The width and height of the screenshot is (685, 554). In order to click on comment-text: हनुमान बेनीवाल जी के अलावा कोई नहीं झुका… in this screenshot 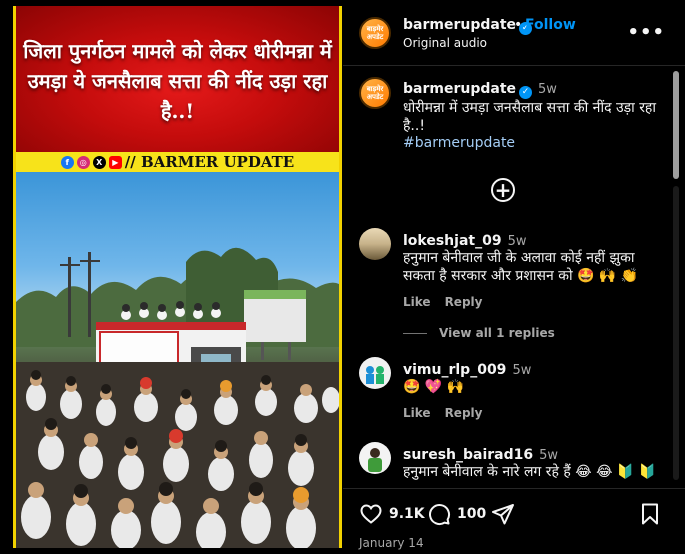, I will do `click(521, 267)`.